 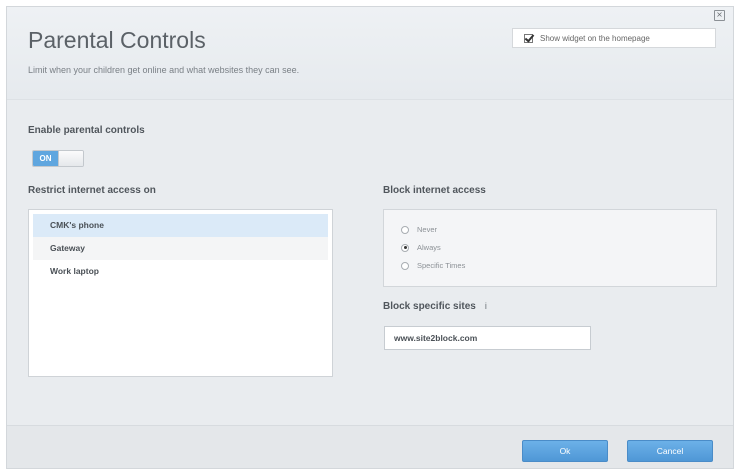 What do you see at coordinates (45, 158) in the screenshot?
I see `toggle-on-text: ON` at bounding box center [45, 158].